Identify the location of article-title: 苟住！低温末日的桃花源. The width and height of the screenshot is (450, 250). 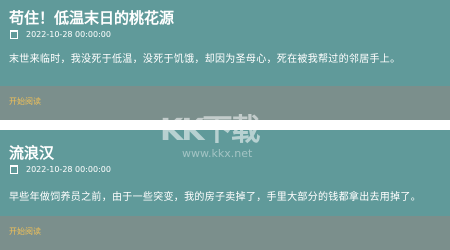
(91, 17).